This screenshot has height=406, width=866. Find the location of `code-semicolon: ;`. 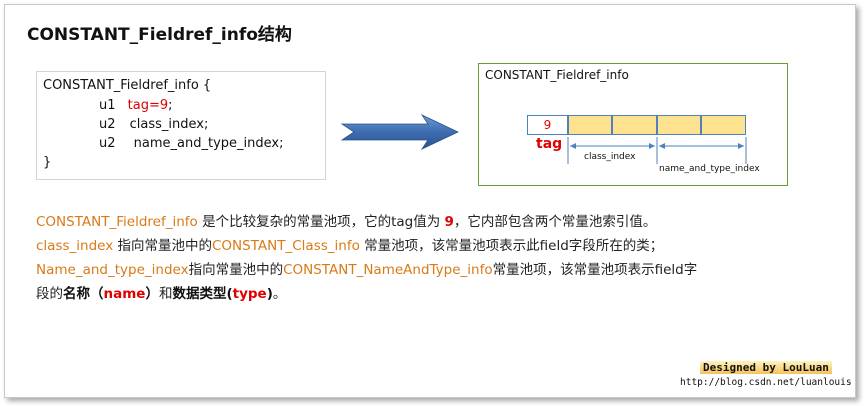

code-semicolon: ; is located at coordinates (170, 105).